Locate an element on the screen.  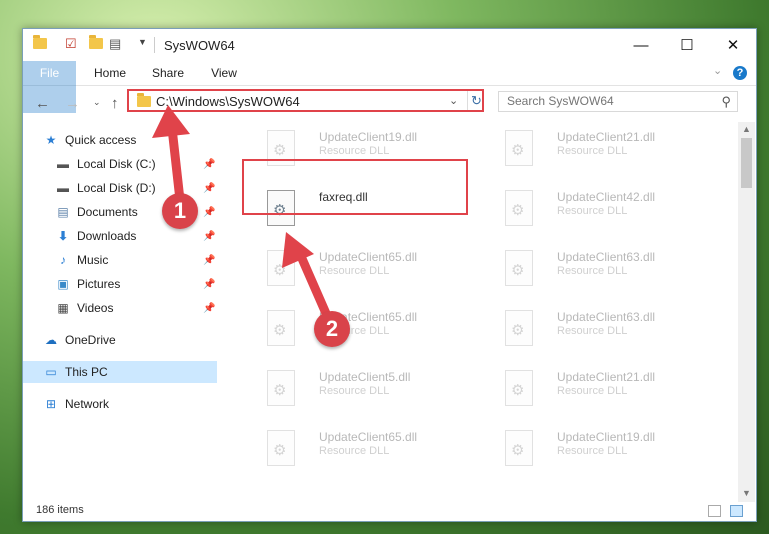
arrow-2-shaft is located at coordinates (314, 286).